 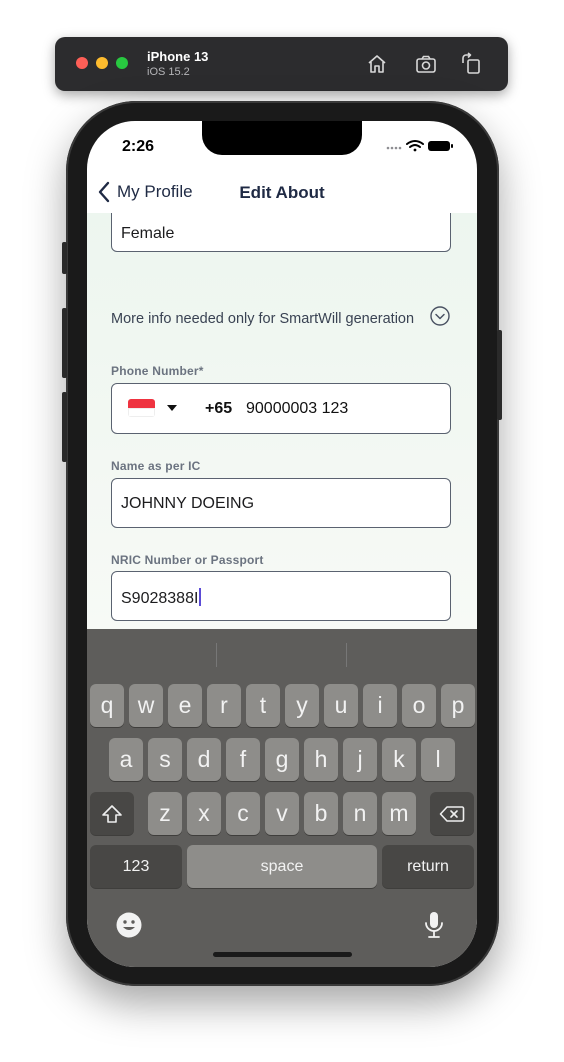 What do you see at coordinates (458, 705) in the screenshot?
I see `key-p: p` at bounding box center [458, 705].